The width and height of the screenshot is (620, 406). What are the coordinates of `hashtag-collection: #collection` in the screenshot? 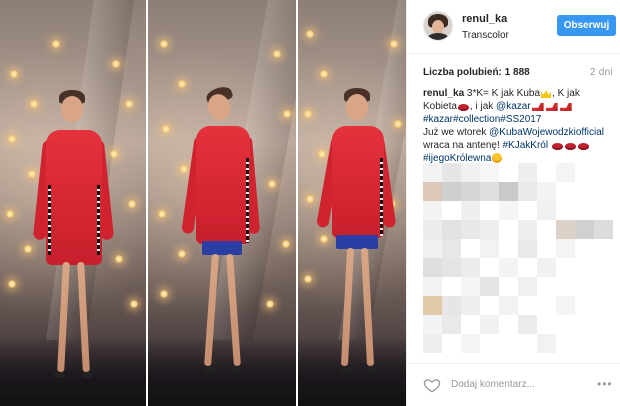 It's located at (476, 119).